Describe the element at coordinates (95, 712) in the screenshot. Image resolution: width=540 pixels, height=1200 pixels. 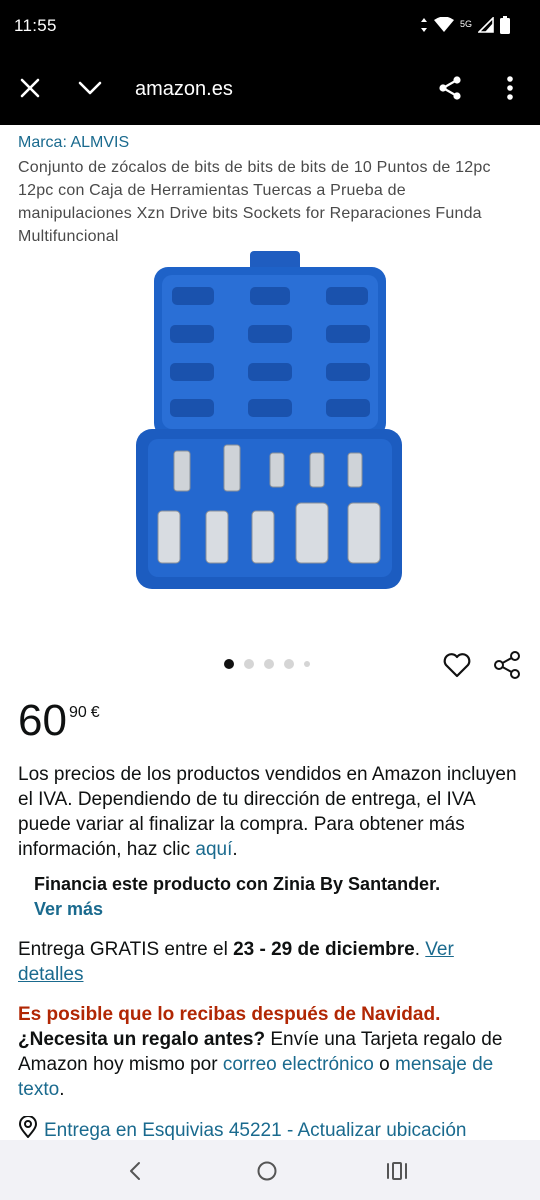
I see `price-currency: €` at that location.